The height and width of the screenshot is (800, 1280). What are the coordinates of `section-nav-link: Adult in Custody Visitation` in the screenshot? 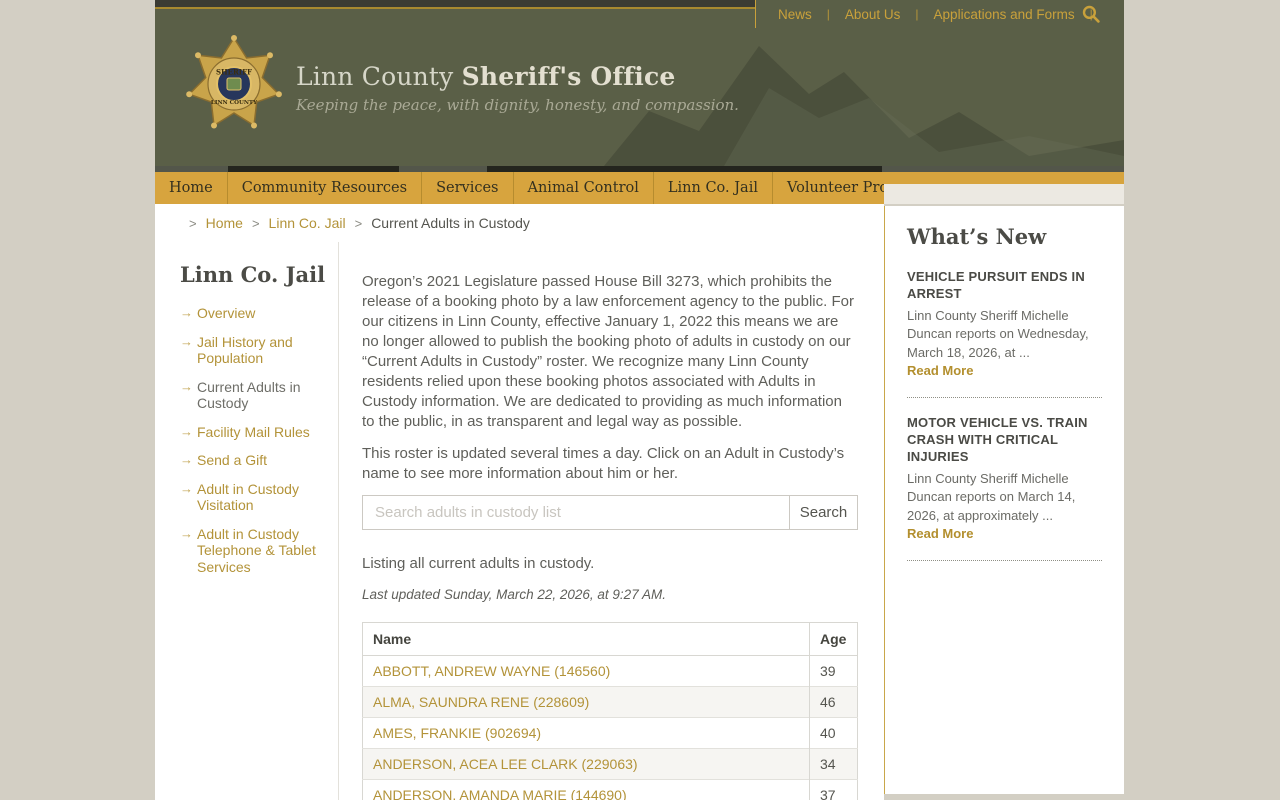 It's located at (248, 497).